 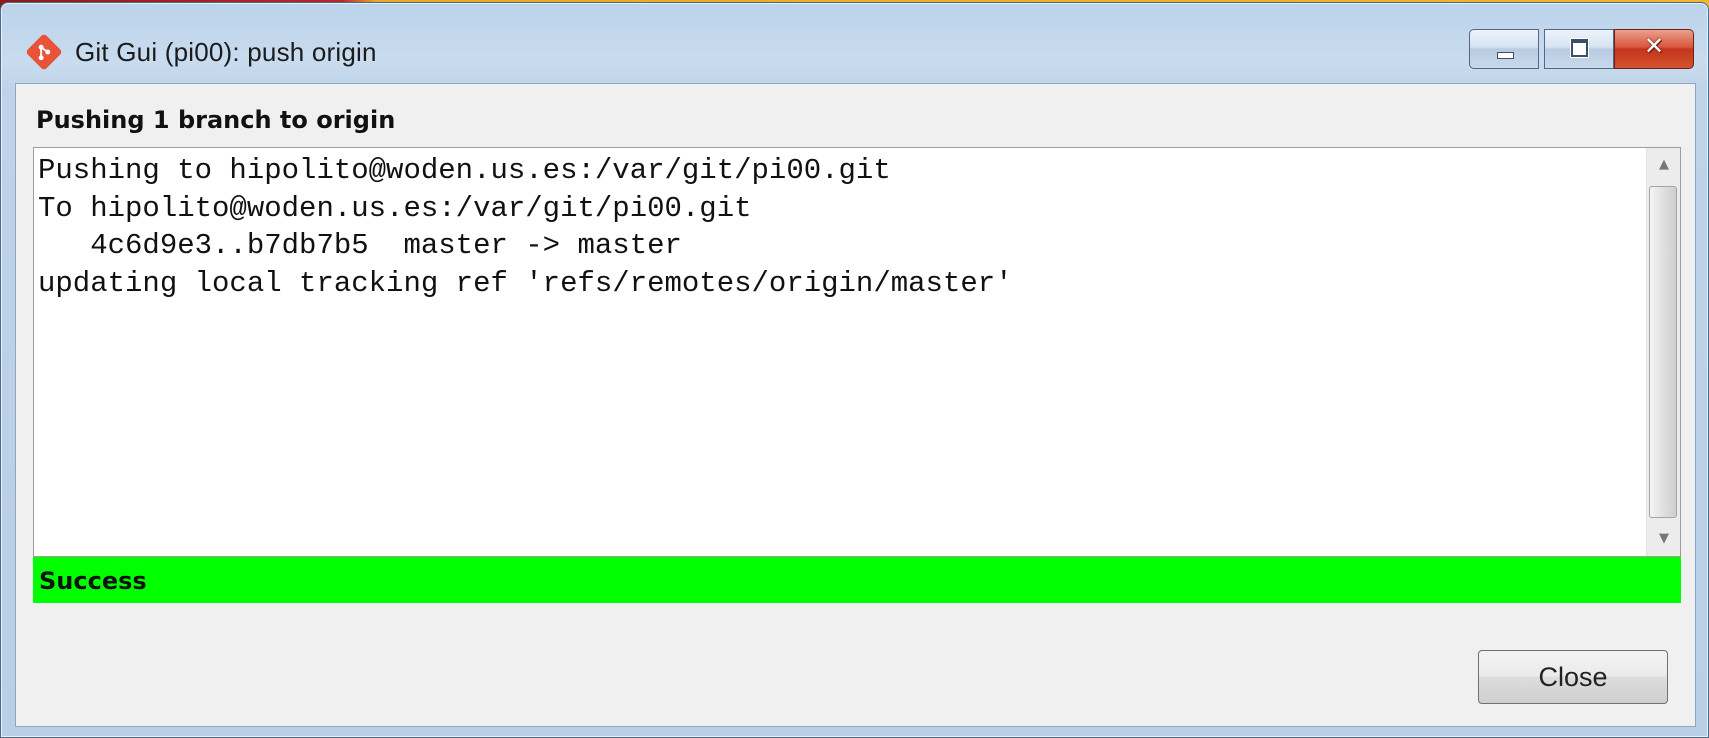 I want to click on window-title: Git Gui (pi00): push origin, so click(x=226, y=52).